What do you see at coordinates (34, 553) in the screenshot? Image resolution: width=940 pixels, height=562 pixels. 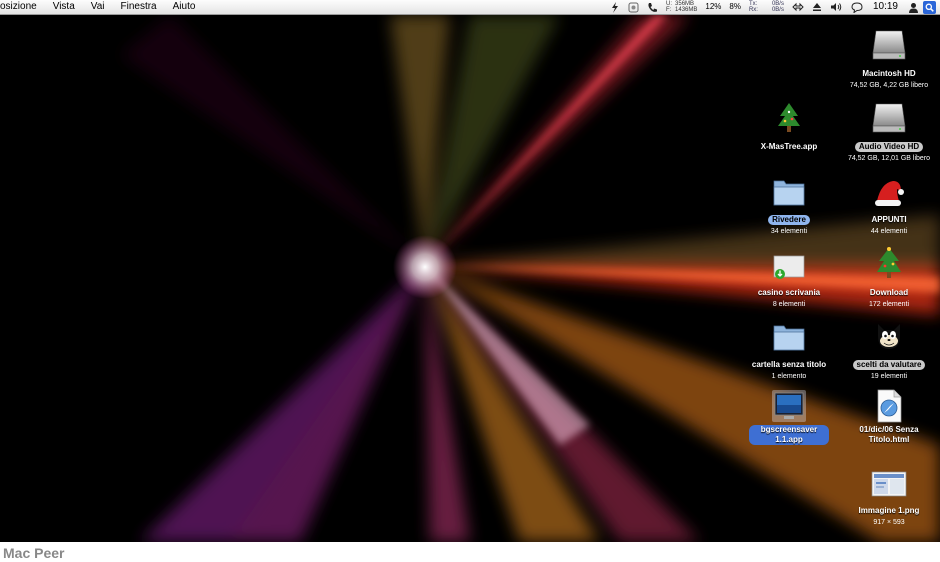 I see `watermark-brand: Mac Peer` at bounding box center [34, 553].